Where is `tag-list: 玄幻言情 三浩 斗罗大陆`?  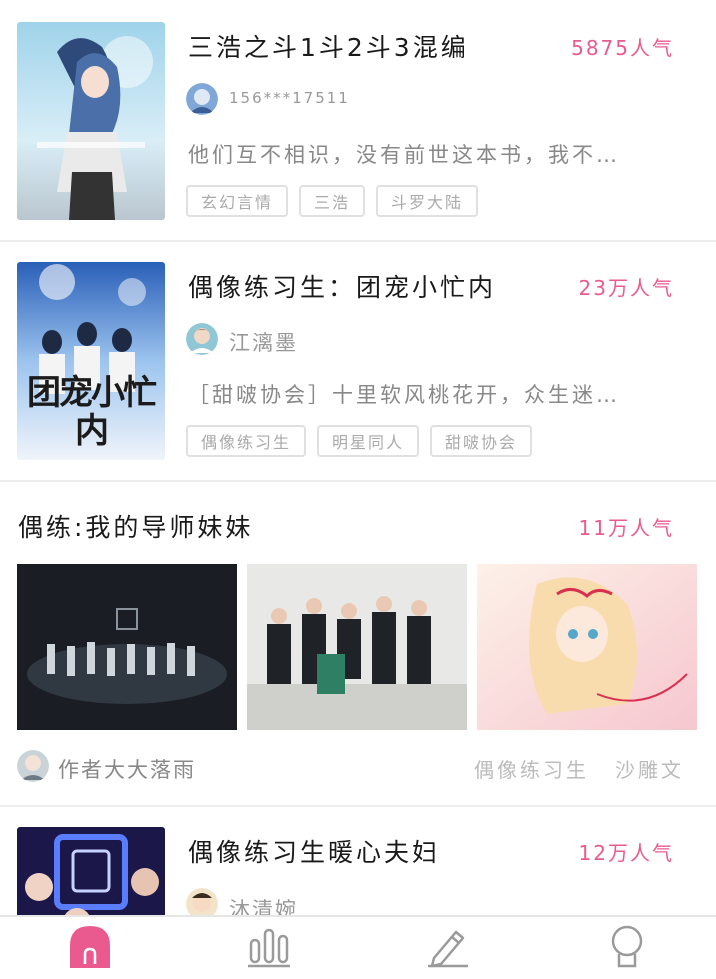 tag-list: 玄幻言情 三浩 斗罗大陆 is located at coordinates (332, 201).